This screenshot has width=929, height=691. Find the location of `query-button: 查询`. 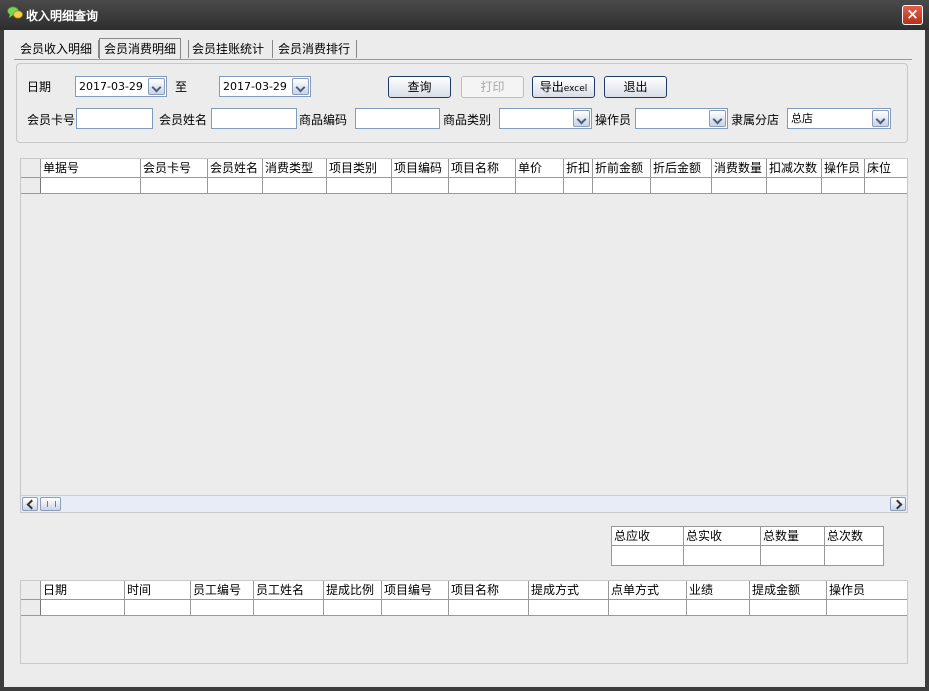

query-button: 查询 is located at coordinates (419, 87).